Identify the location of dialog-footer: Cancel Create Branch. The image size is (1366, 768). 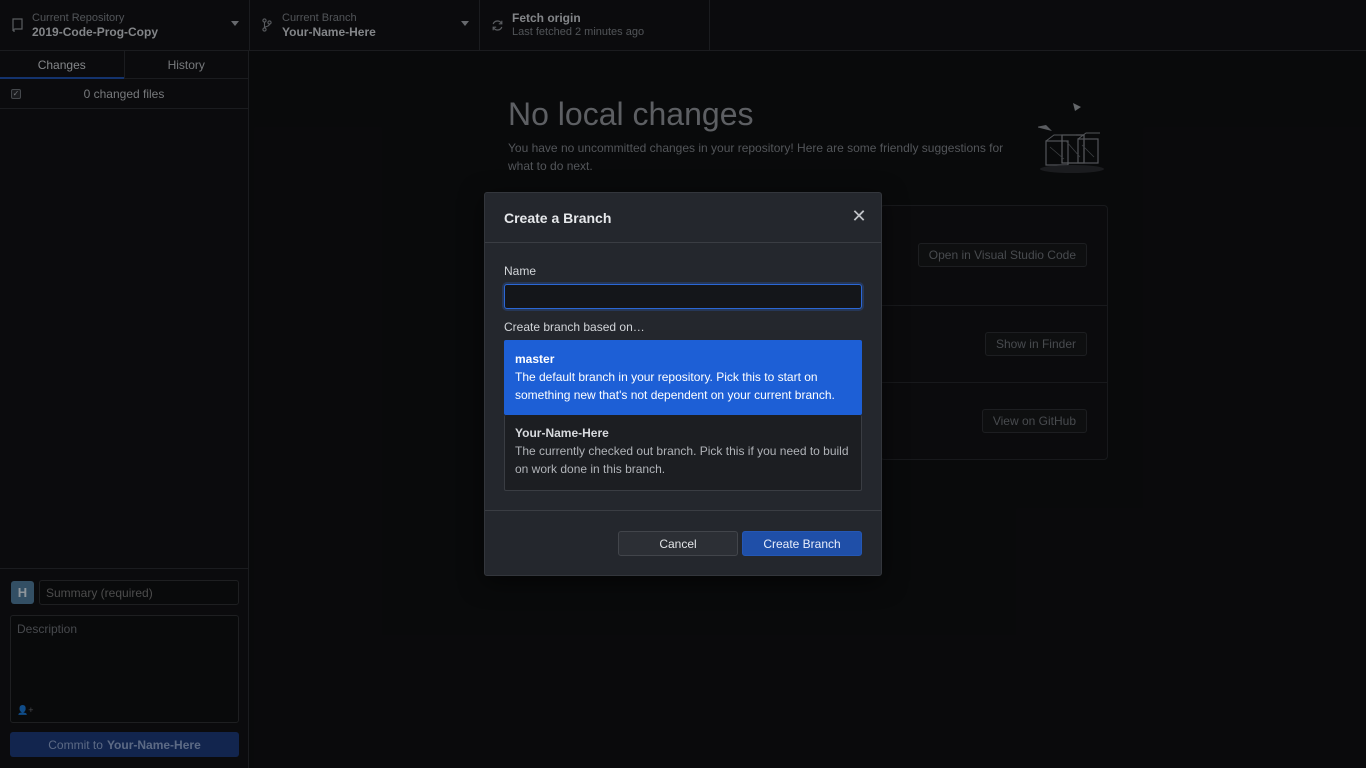
(683, 542).